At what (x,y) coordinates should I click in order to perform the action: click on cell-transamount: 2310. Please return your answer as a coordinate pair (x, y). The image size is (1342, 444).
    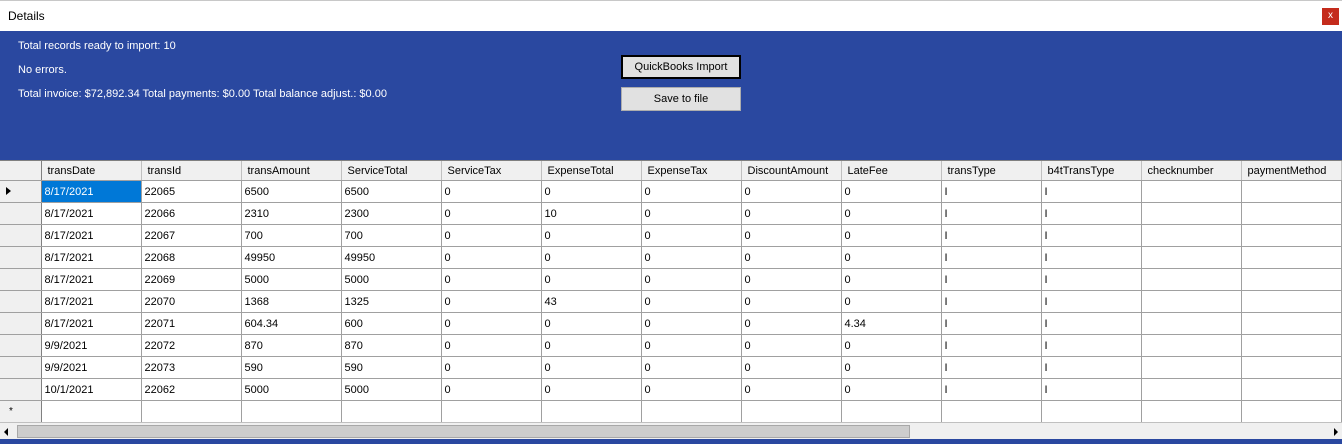
    Looking at the image, I should click on (291, 213).